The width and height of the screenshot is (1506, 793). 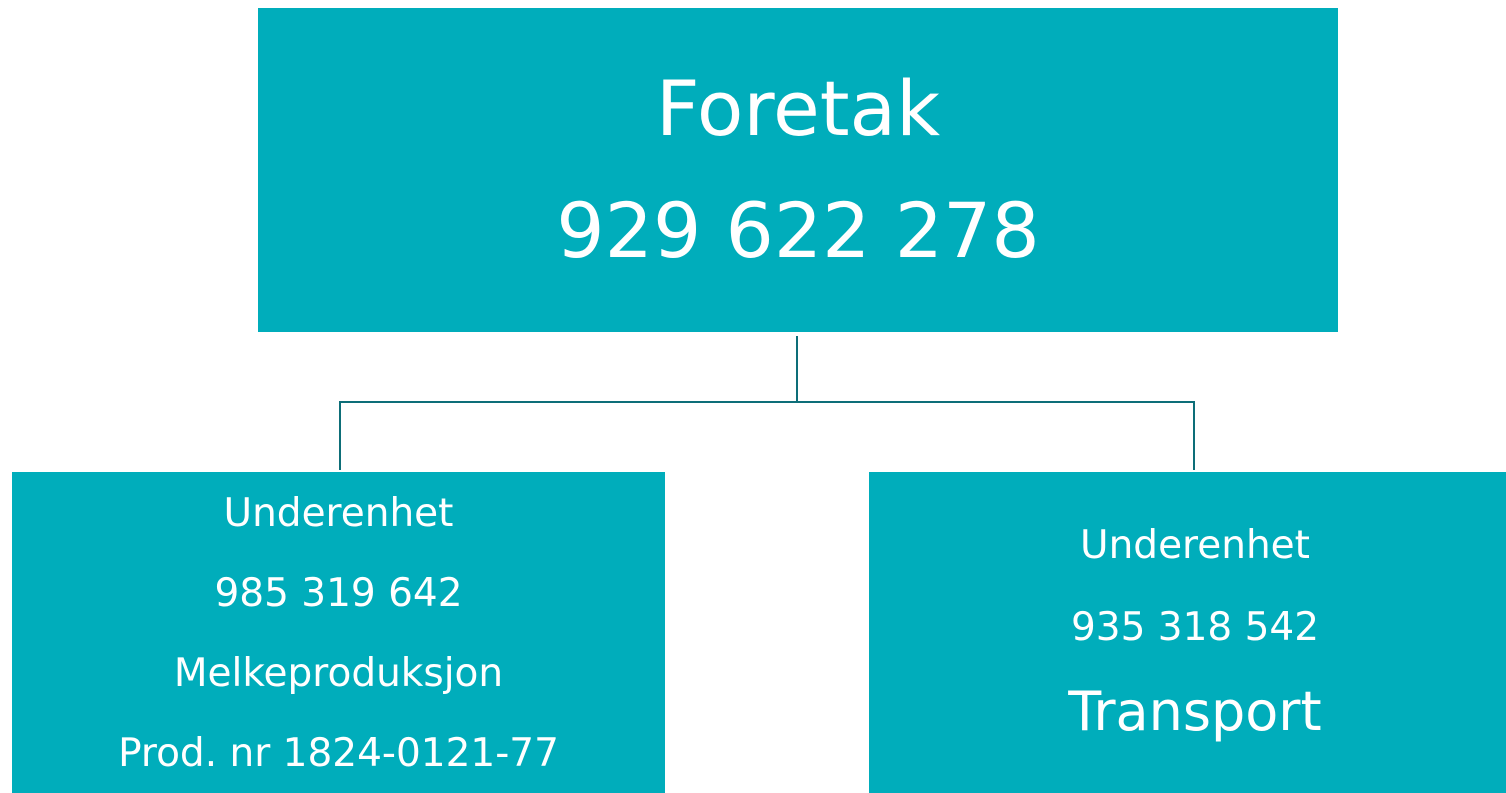 I want to click on parent-title: Foretak, so click(x=798, y=108).